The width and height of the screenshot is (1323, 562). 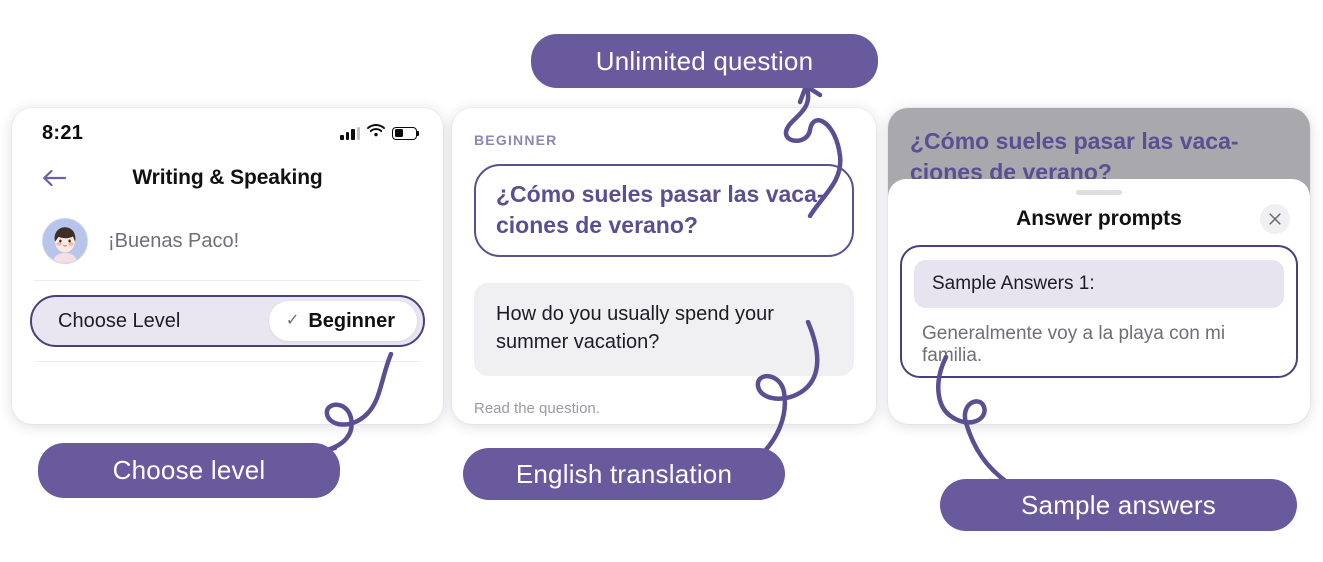 What do you see at coordinates (350, 133) in the screenshot?
I see `cellular-signal-icon` at bounding box center [350, 133].